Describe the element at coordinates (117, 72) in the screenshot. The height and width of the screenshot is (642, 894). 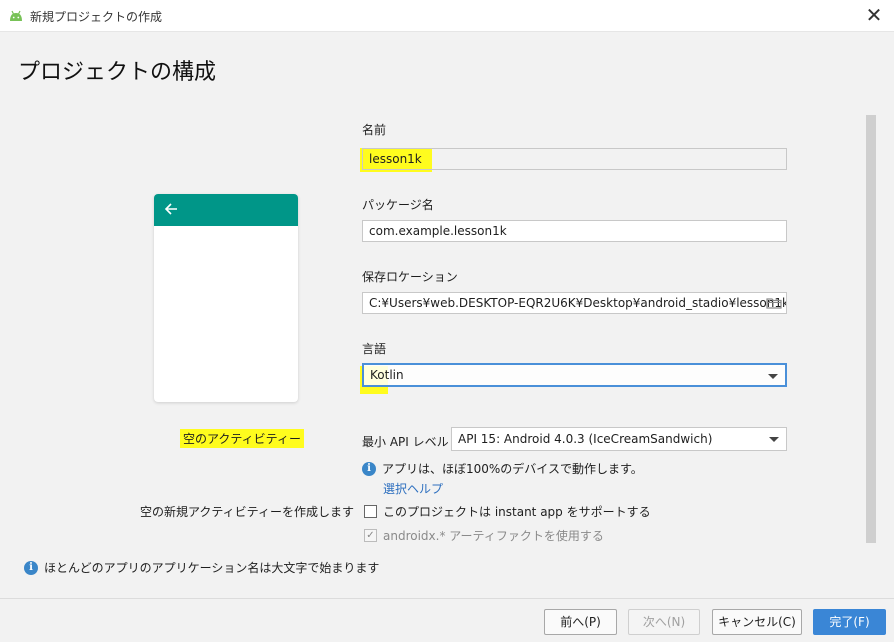
I see `page-title: プロジェクトの構成` at that location.